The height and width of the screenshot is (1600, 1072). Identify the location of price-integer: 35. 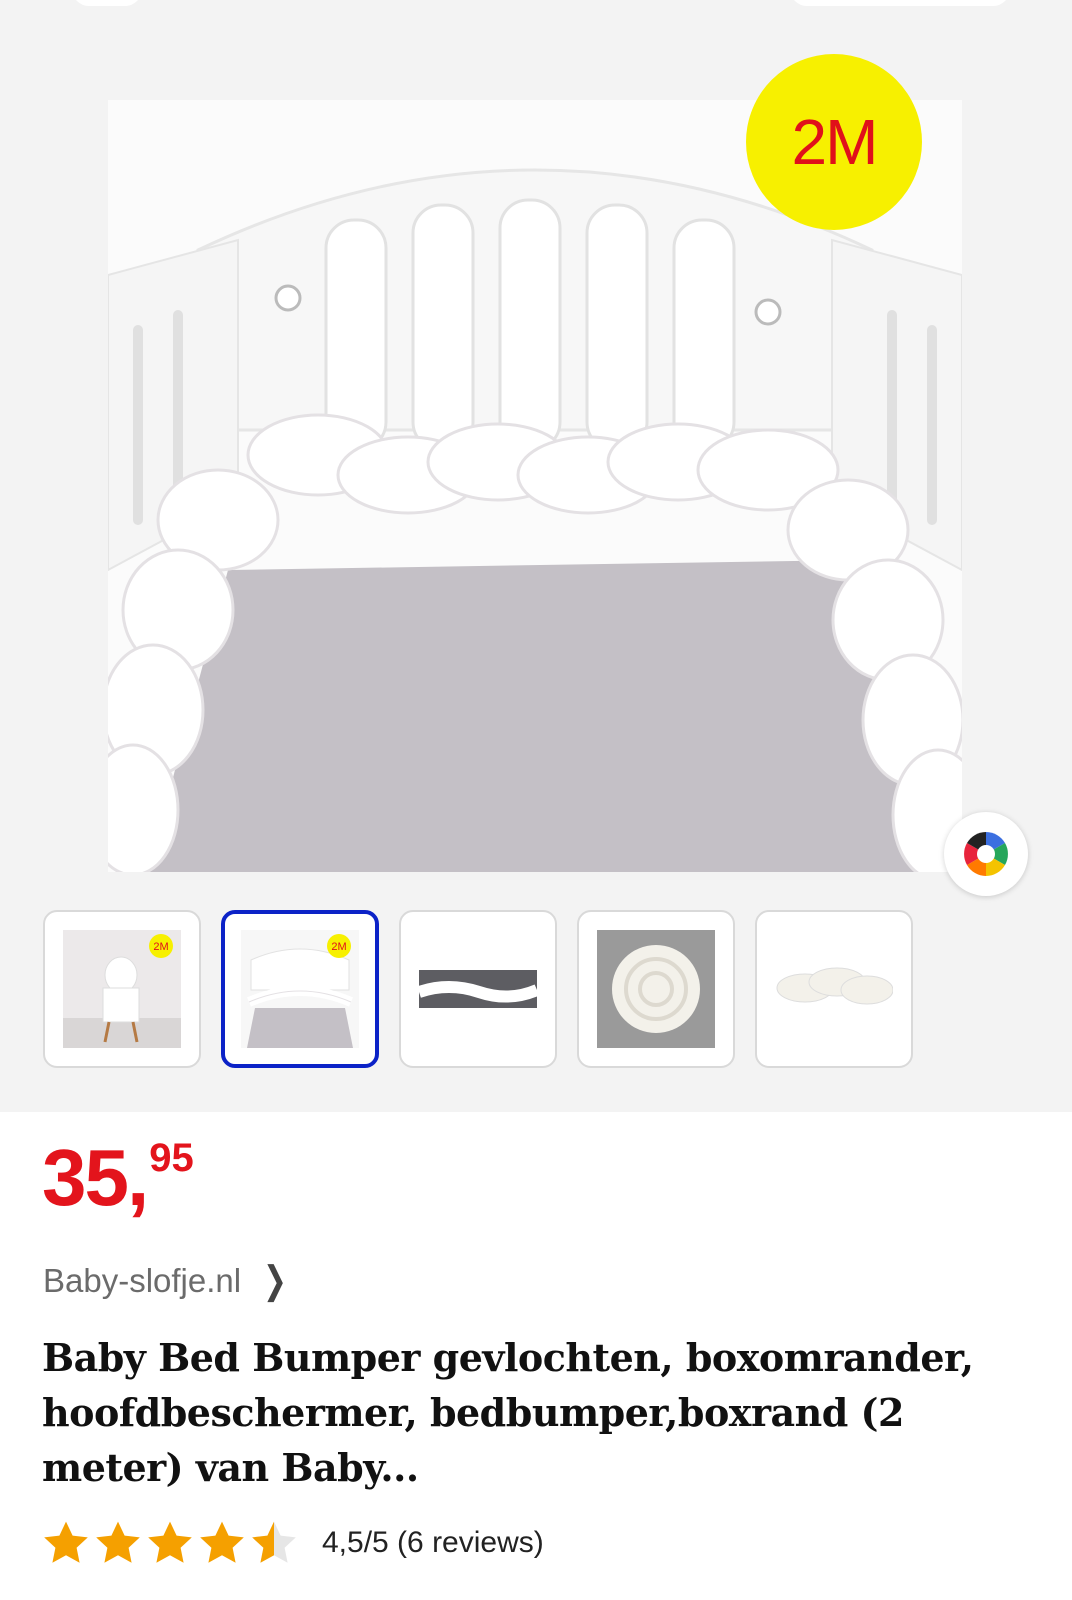
(85, 1177).